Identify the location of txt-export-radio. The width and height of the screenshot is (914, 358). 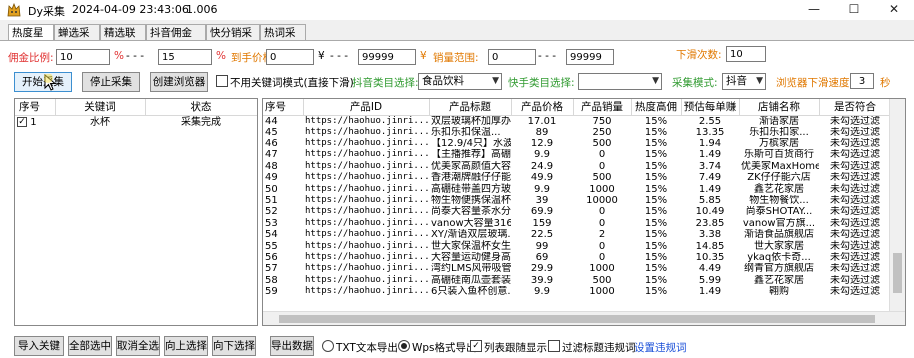
(328, 346).